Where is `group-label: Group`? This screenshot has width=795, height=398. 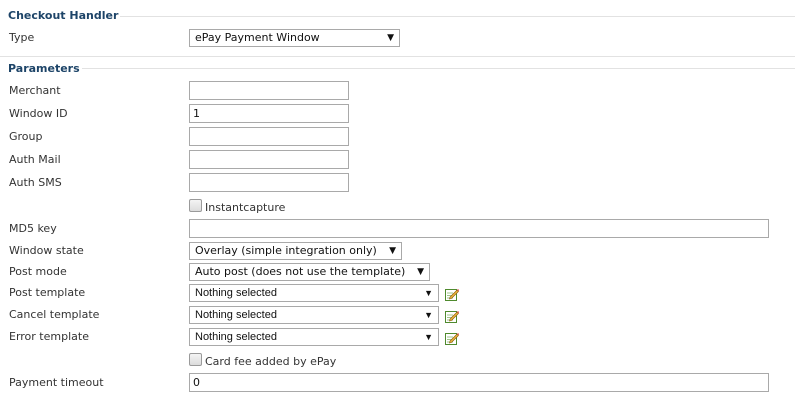 group-label: Group is located at coordinates (26, 136).